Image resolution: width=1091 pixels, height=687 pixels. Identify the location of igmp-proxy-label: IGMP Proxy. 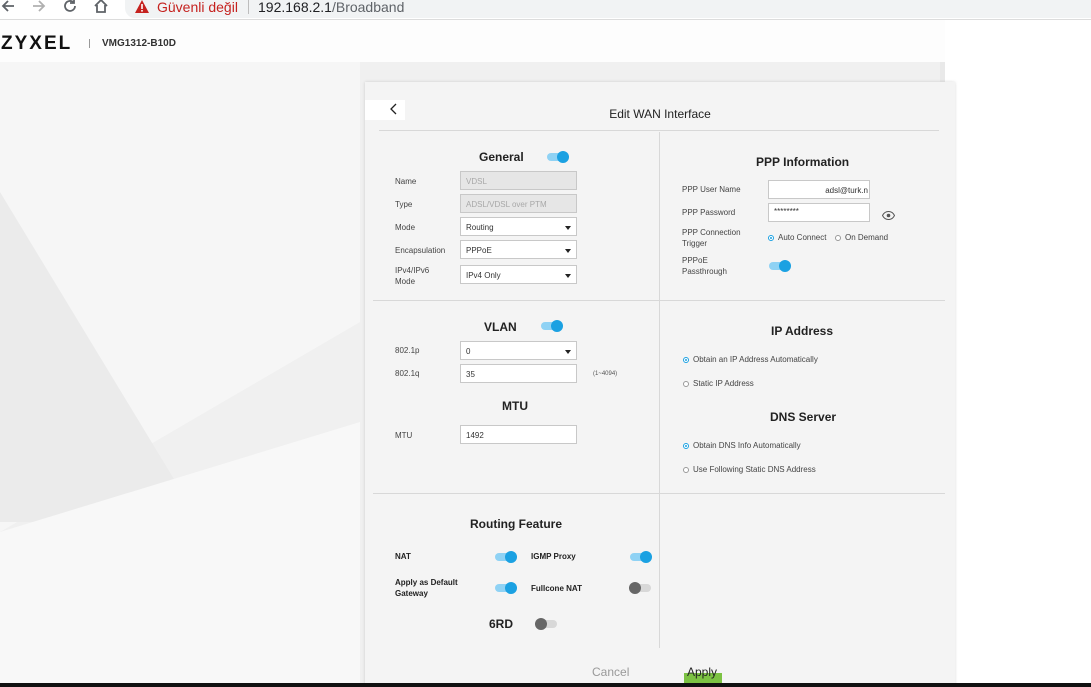
(553, 556).